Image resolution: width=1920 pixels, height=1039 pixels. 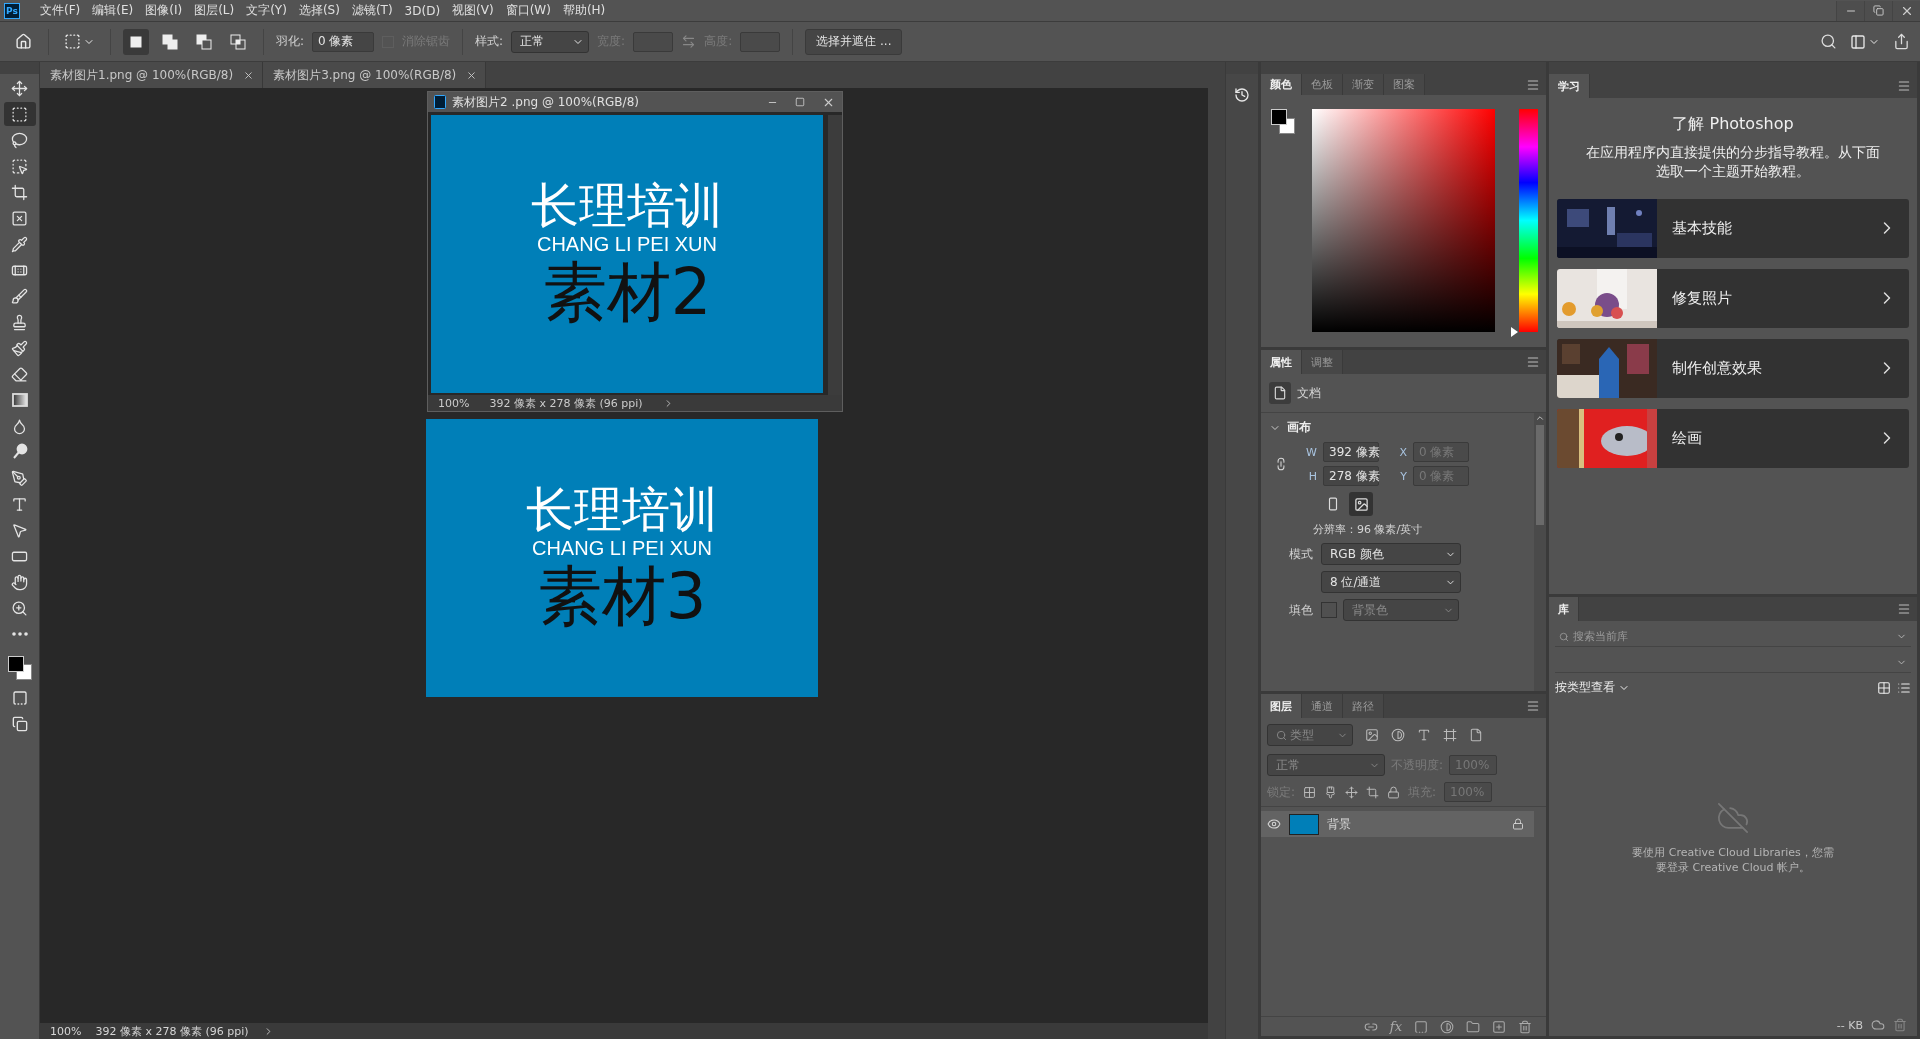 I want to click on close-icon, so click(x=472, y=75).